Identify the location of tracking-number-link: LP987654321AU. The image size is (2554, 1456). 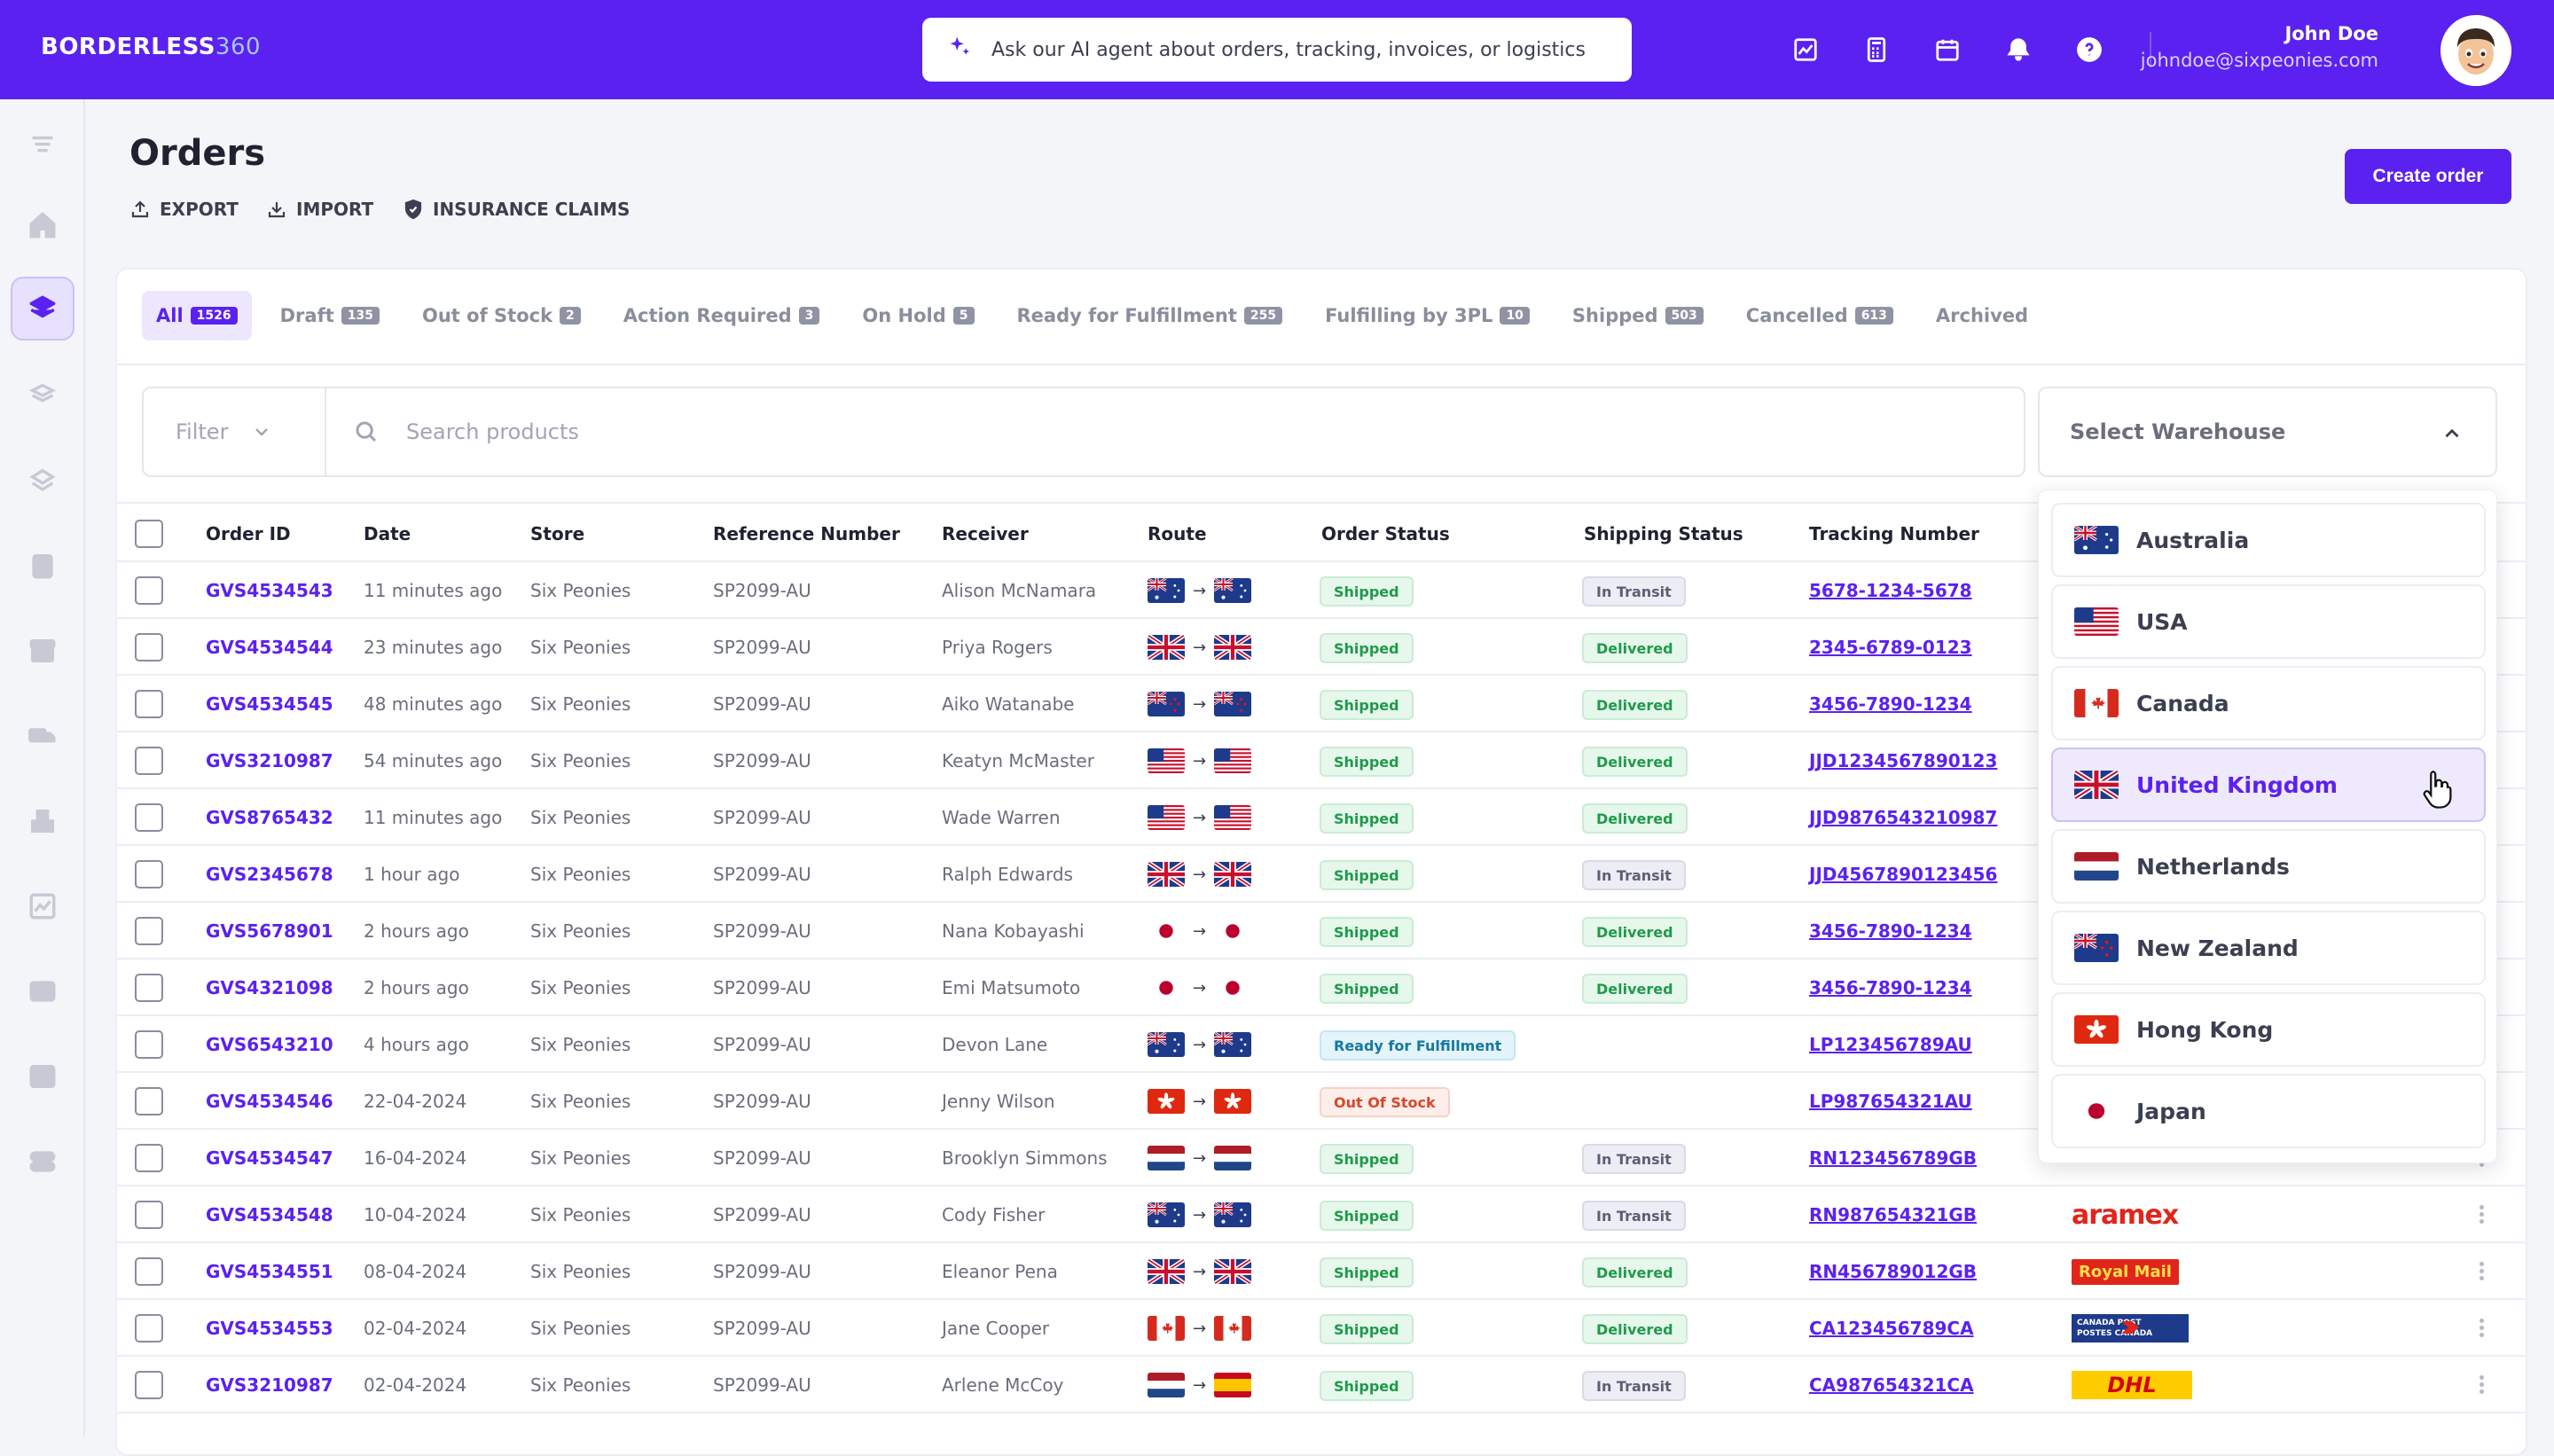
(1890, 1101).